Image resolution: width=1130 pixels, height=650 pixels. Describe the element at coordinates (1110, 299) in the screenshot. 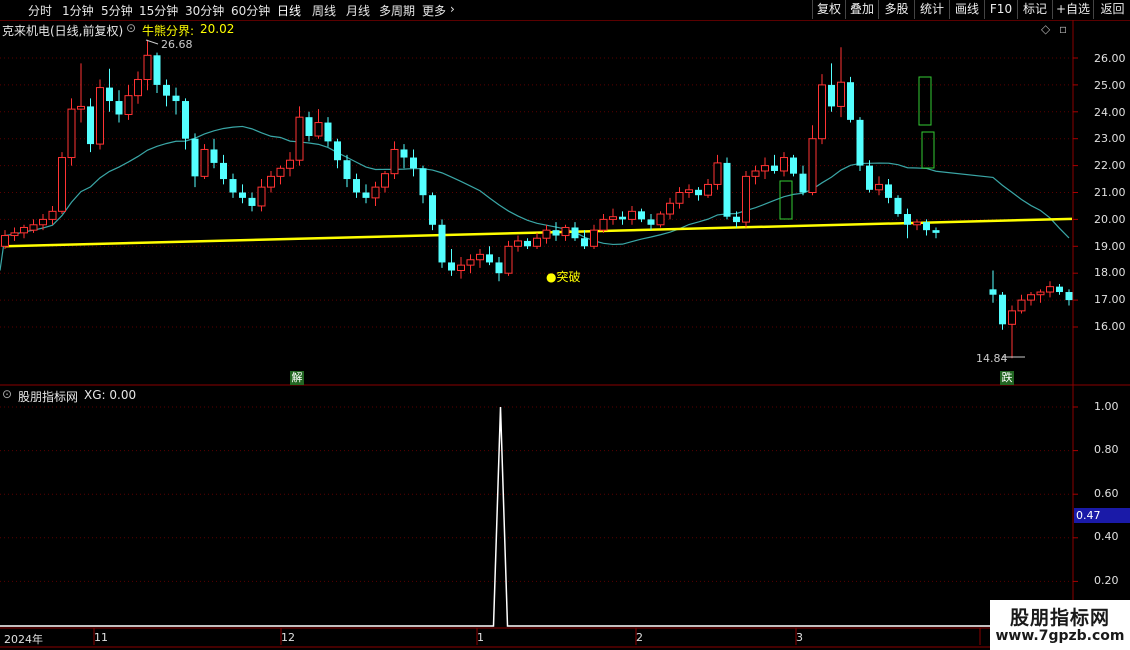

I see `price-tick: 17.00` at that location.